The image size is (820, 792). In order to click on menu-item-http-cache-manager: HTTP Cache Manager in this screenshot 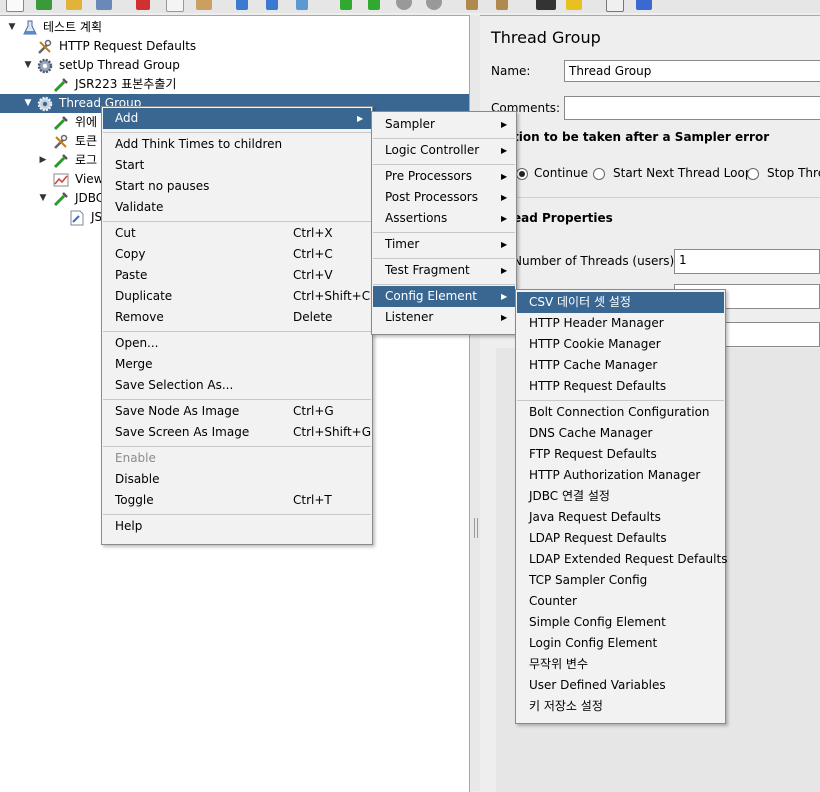, I will do `click(620, 365)`.